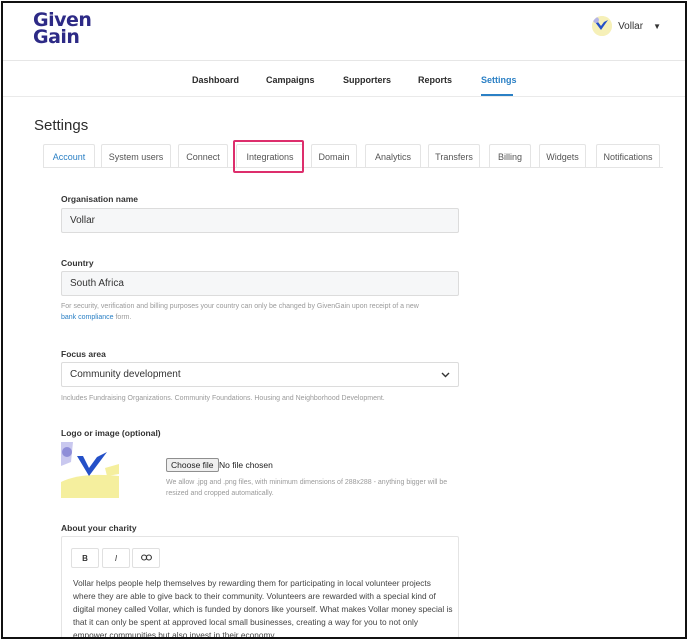  What do you see at coordinates (260, 374) in the screenshot?
I see `focus-area-select: Community development` at bounding box center [260, 374].